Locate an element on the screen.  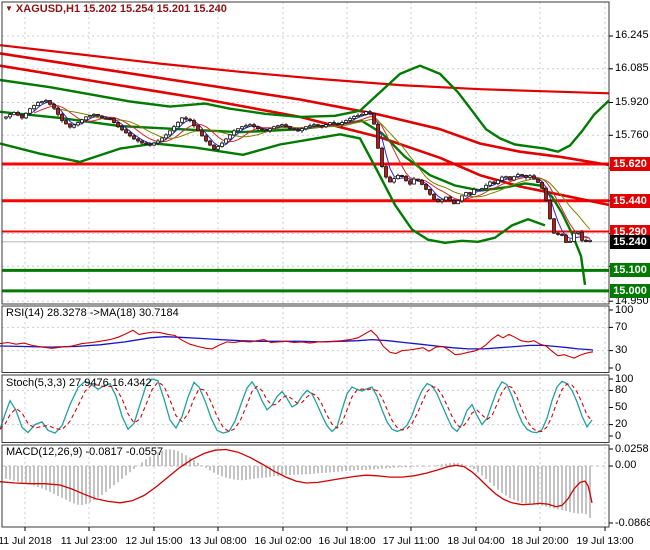
time-axis-label: 11 Jul 23:00 is located at coordinates (89, 541).